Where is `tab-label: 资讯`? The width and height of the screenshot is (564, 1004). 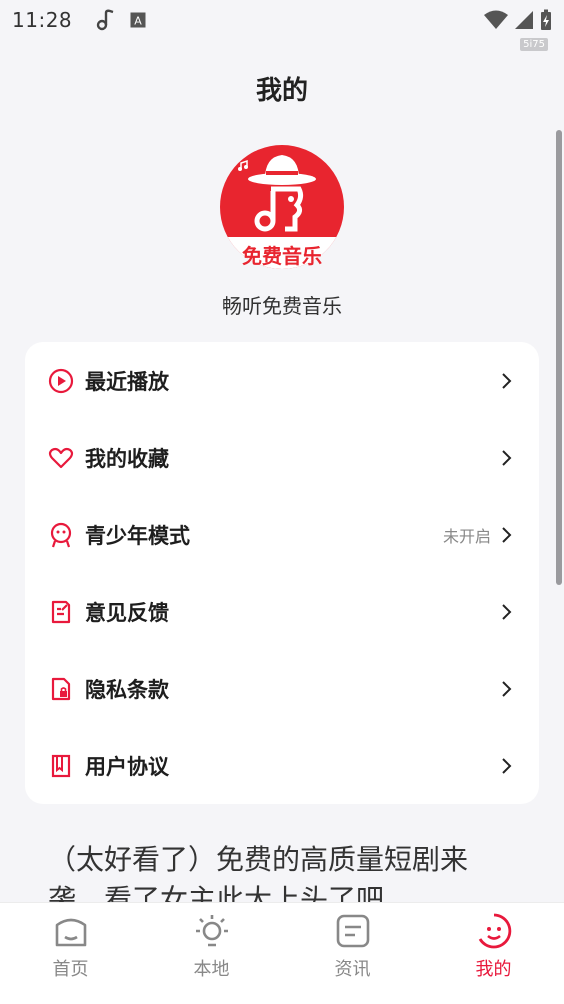
tab-label: 资讯 is located at coordinates (352, 969).